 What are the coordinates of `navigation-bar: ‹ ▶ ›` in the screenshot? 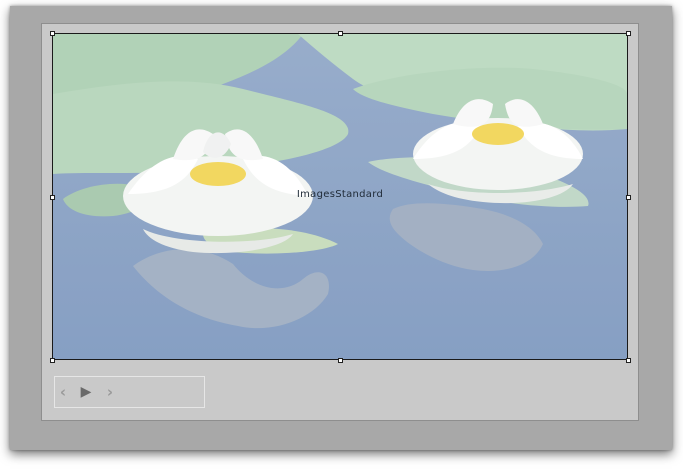 It's located at (129, 392).